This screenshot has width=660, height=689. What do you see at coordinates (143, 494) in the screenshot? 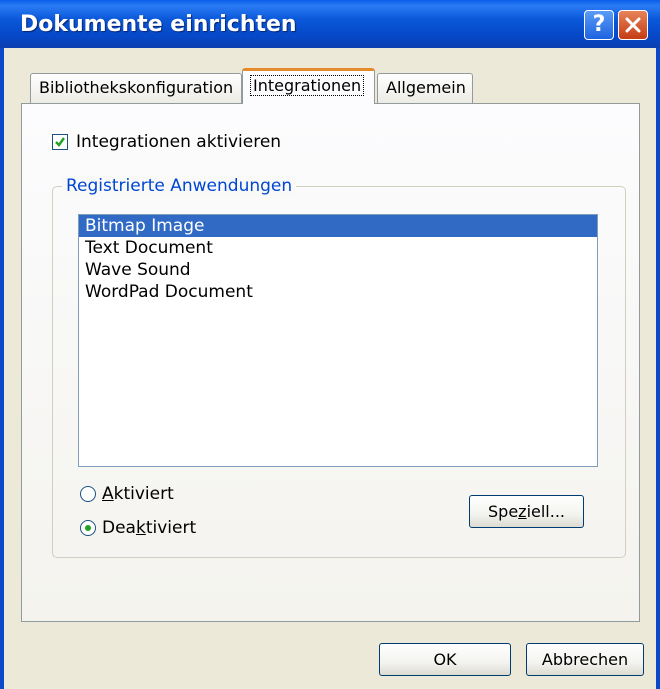
I see `label-rest: ktiviert` at bounding box center [143, 494].